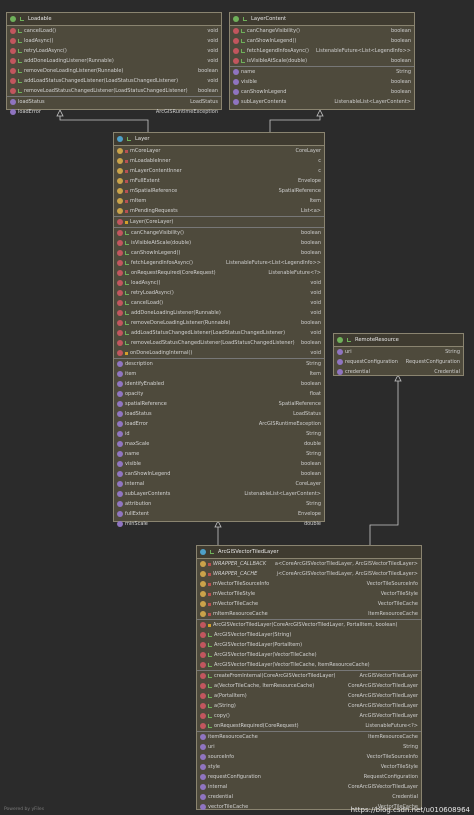  Describe the element at coordinates (219, 504) in the screenshot. I see `member-row: attribution String` at that location.